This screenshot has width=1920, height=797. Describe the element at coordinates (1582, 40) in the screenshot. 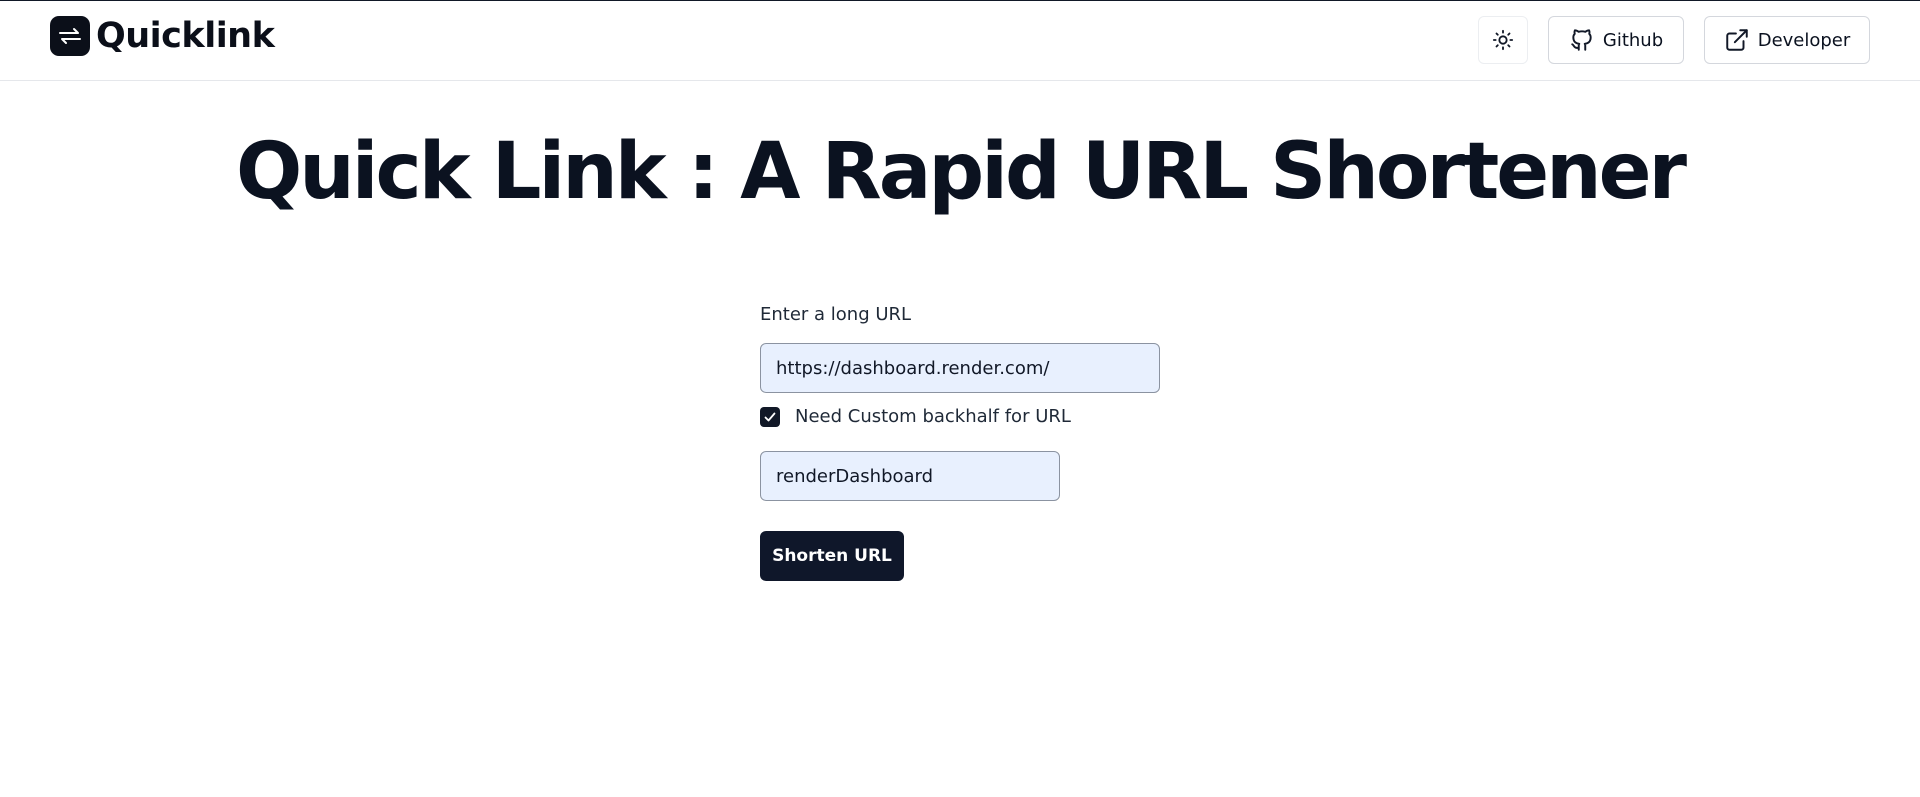

I see `github-icon` at that location.